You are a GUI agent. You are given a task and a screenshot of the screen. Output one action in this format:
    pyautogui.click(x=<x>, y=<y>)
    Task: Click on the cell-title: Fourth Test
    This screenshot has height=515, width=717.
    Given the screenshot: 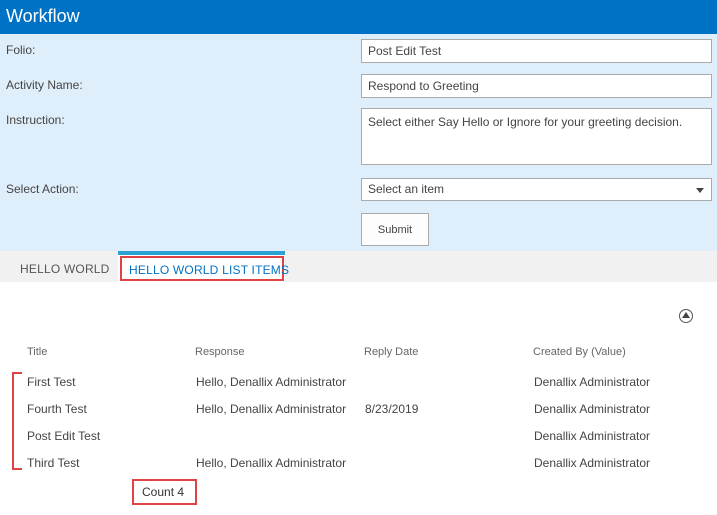 What is the action you would take?
    pyautogui.click(x=57, y=409)
    